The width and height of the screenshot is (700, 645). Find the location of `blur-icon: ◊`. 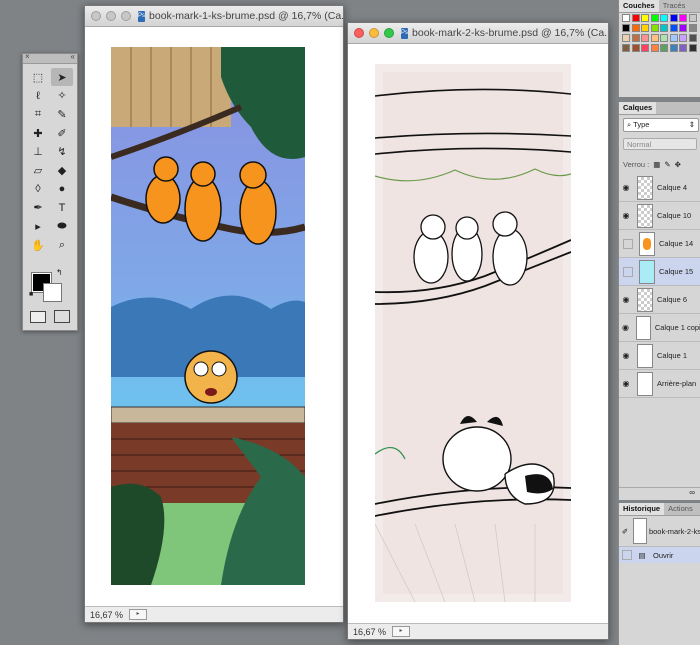

blur-icon: ◊ is located at coordinates (38, 189).